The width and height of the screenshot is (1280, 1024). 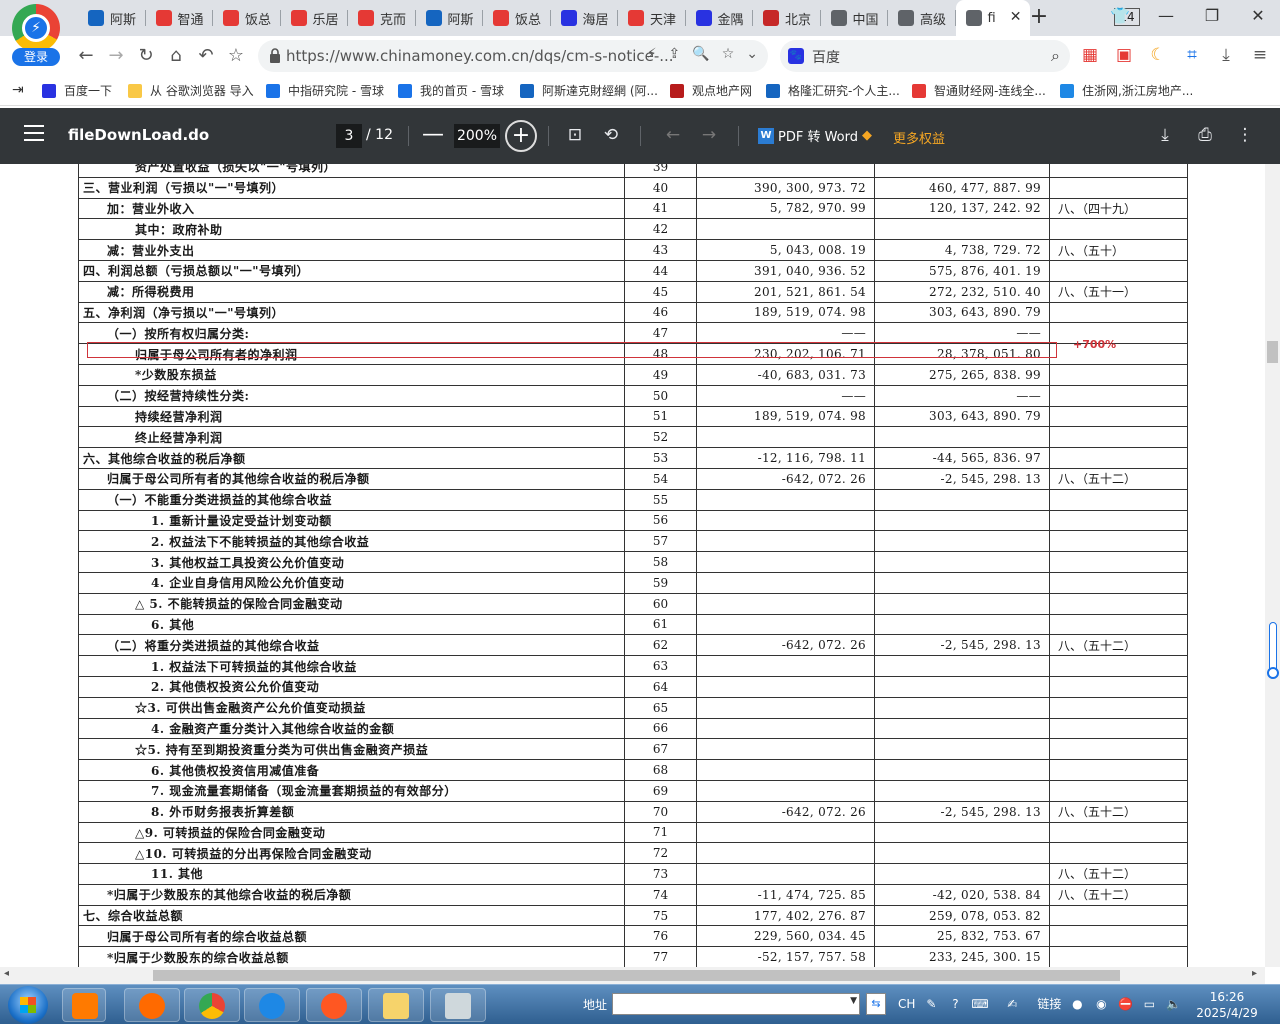 What do you see at coordinates (458, 1005) in the screenshot?
I see `taskbar-calculator-app` at bounding box center [458, 1005].